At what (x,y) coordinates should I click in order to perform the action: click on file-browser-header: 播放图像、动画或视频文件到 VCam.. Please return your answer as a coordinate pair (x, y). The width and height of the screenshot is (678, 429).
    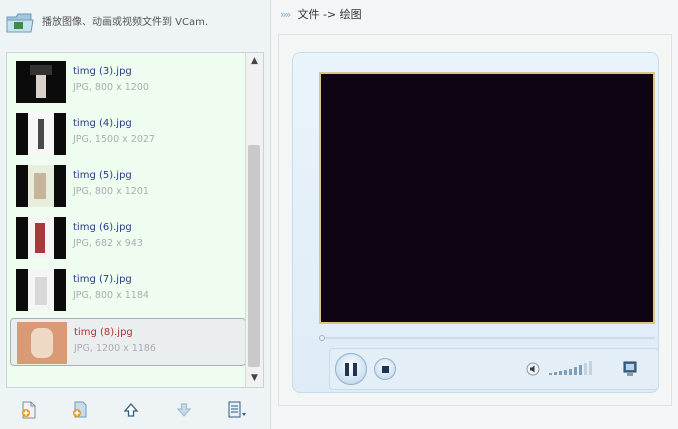
    Looking at the image, I should click on (135, 22).